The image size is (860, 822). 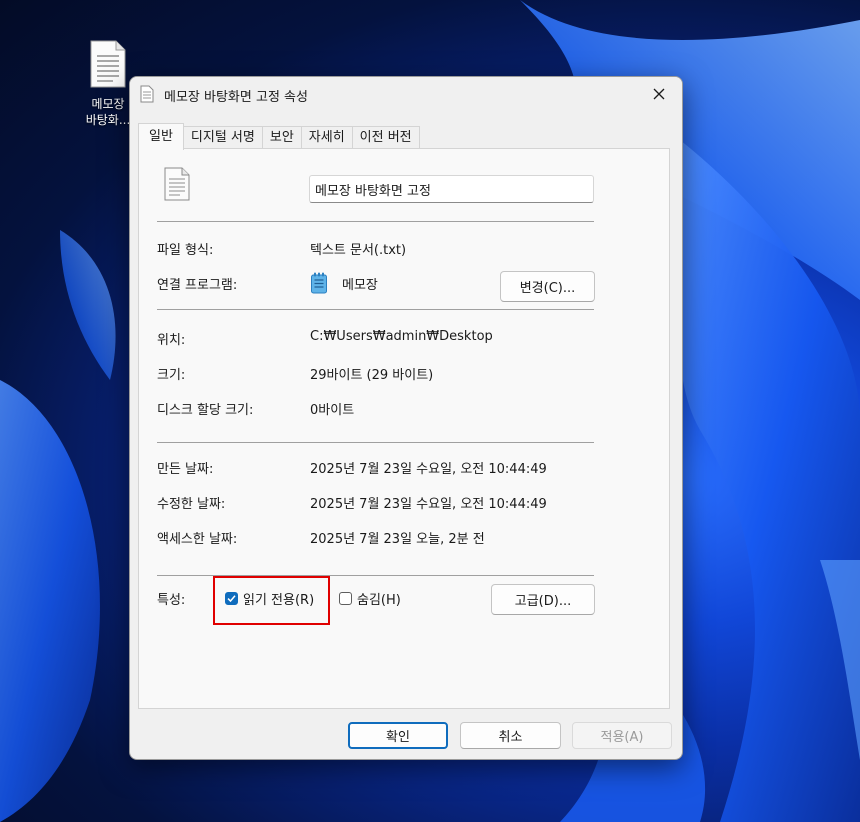 What do you see at coordinates (222, 138) in the screenshot?
I see `tab-digital-signatures: 디지털 서명` at bounding box center [222, 138].